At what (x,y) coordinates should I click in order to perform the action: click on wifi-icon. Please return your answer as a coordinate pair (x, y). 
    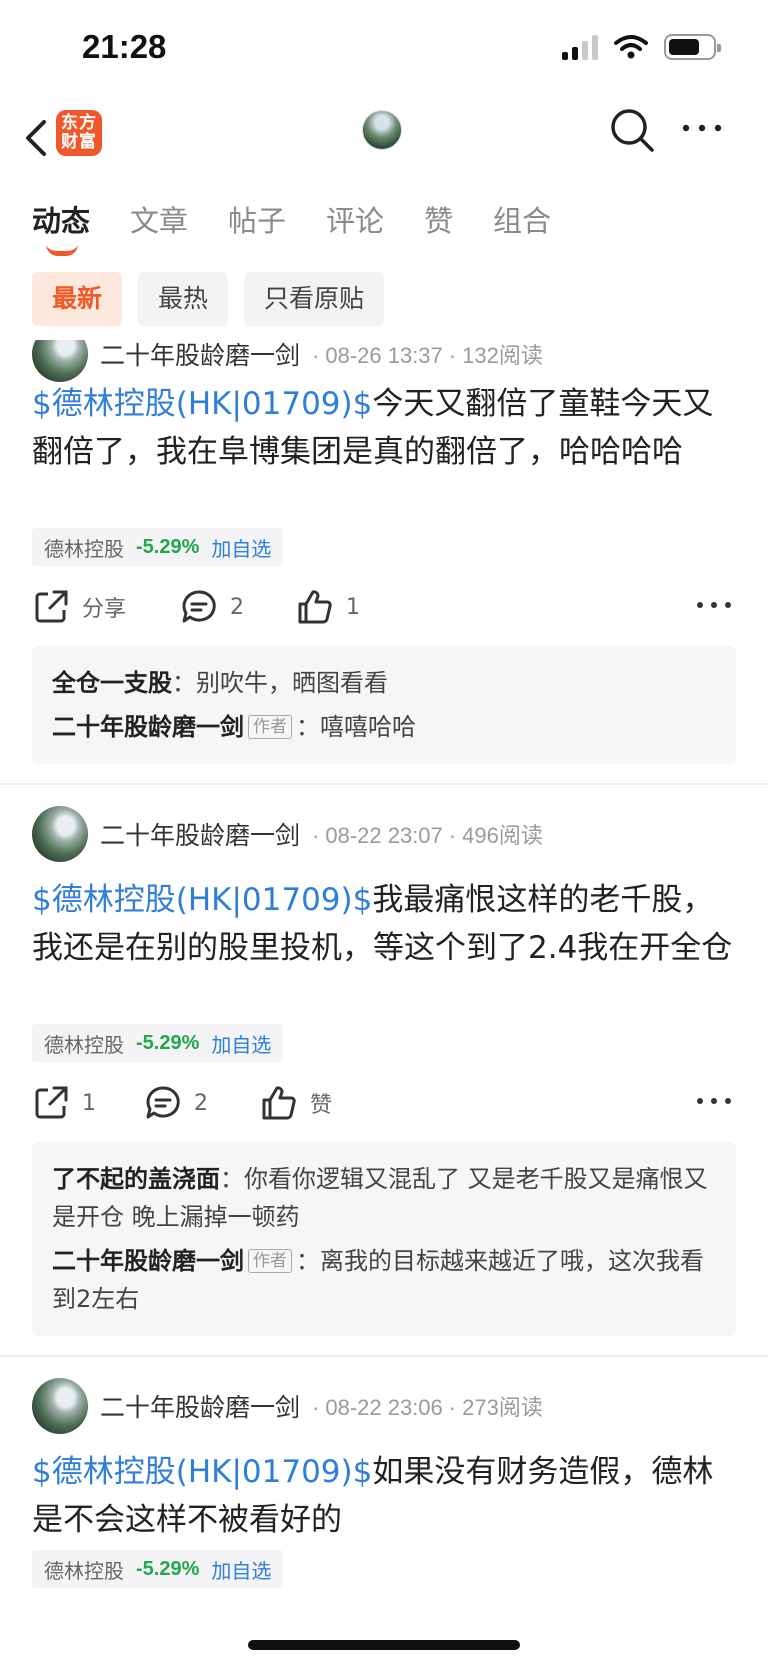
    Looking at the image, I should click on (631, 47).